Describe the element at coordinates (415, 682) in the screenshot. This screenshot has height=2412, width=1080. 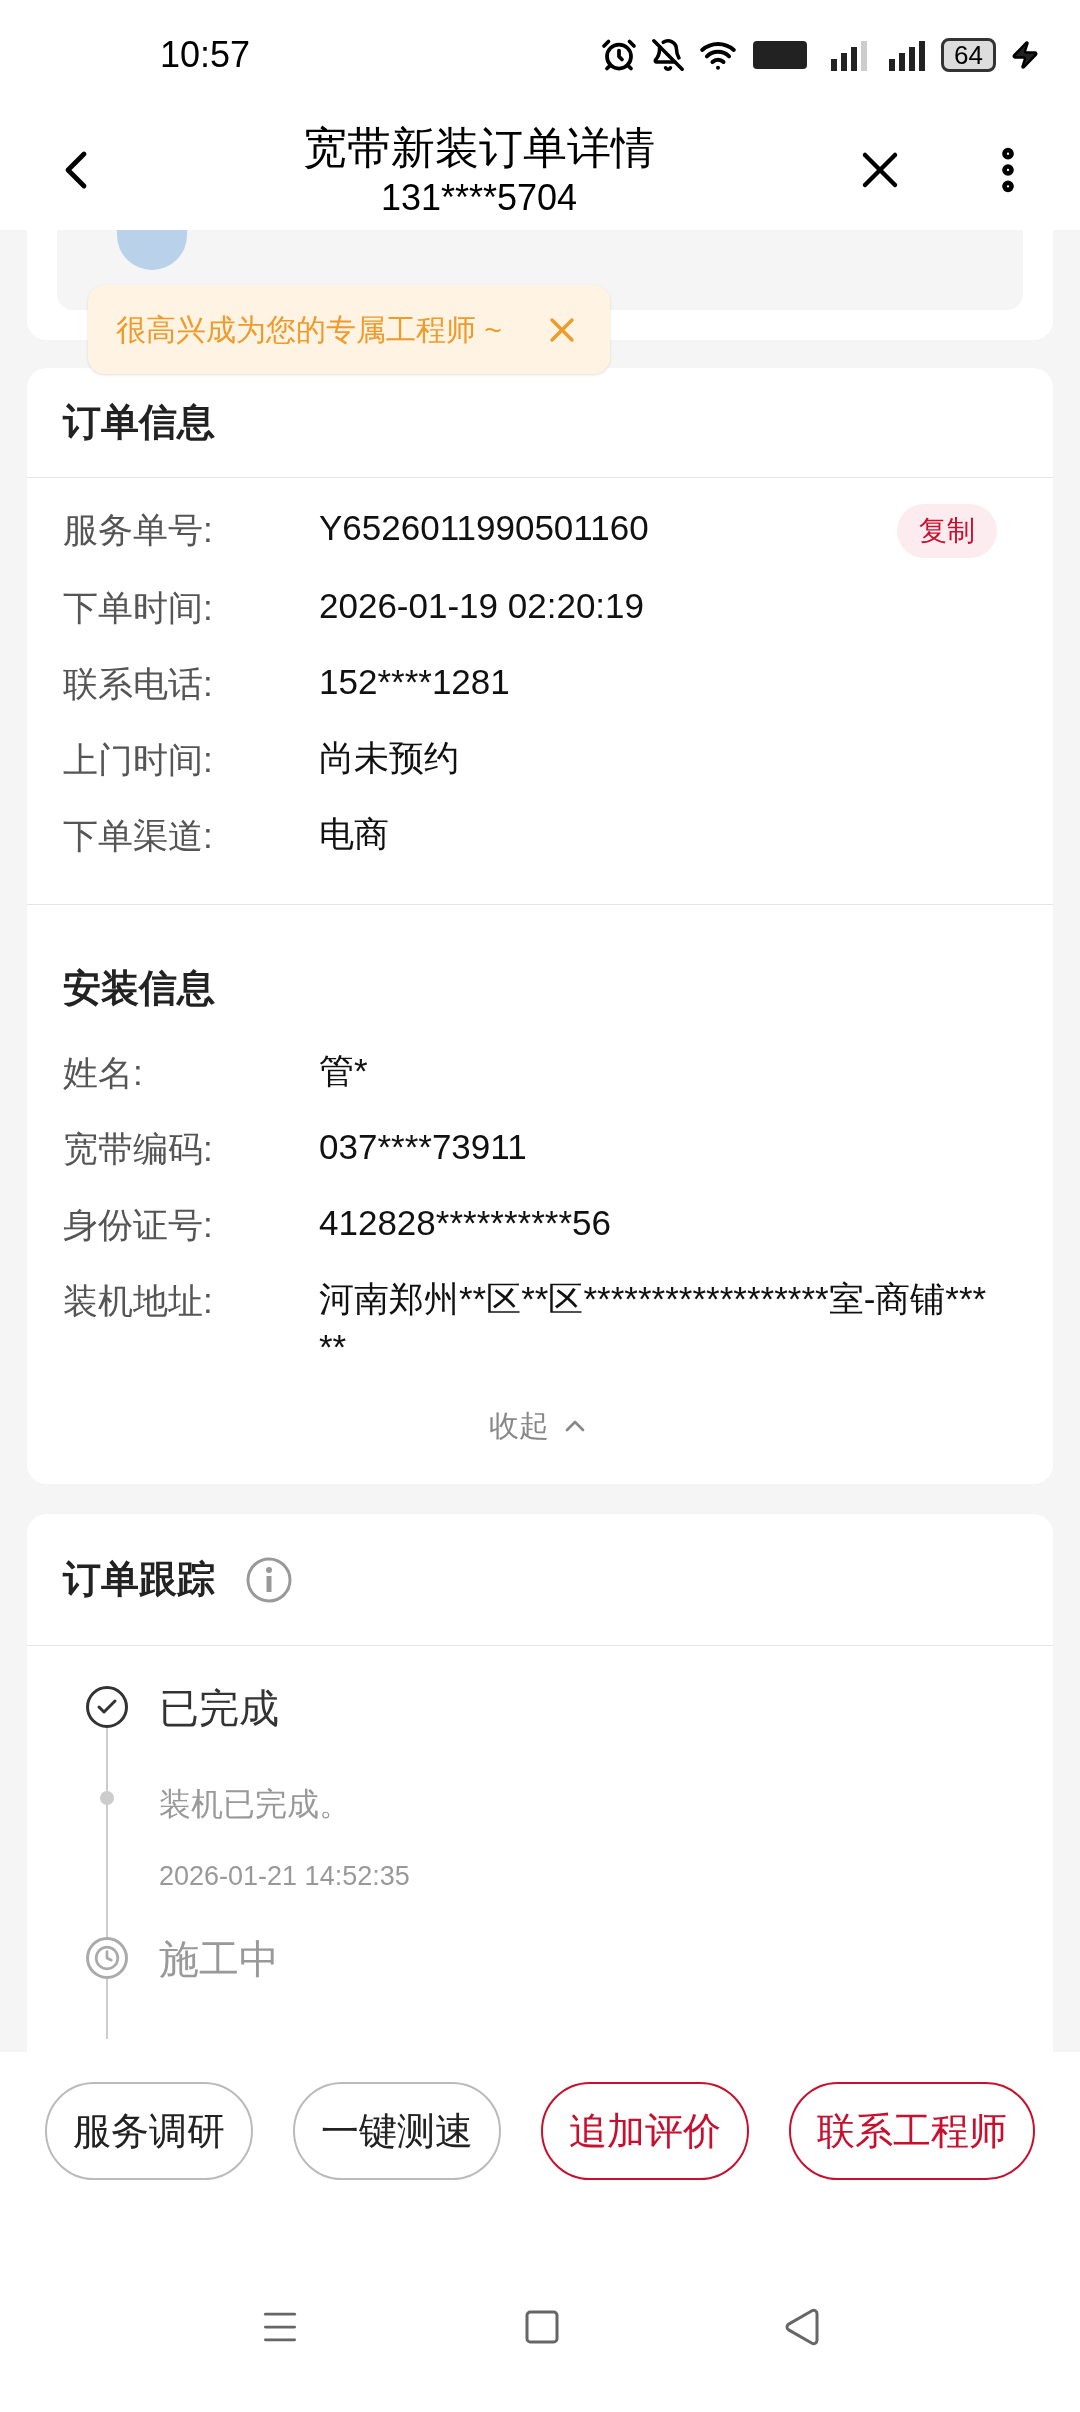
I see `field-value: 152****1281` at that location.